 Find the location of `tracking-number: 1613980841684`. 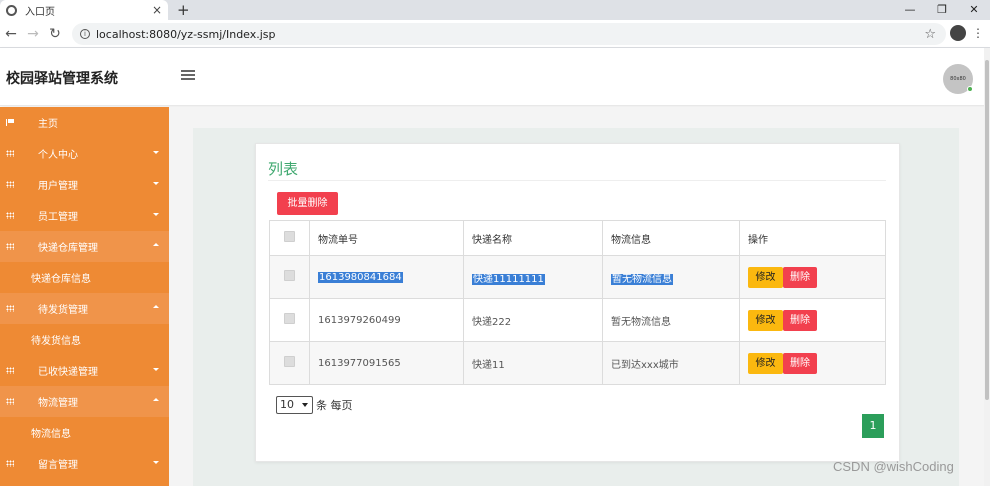

tracking-number: 1613980841684 is located at coordinates (360, 277).